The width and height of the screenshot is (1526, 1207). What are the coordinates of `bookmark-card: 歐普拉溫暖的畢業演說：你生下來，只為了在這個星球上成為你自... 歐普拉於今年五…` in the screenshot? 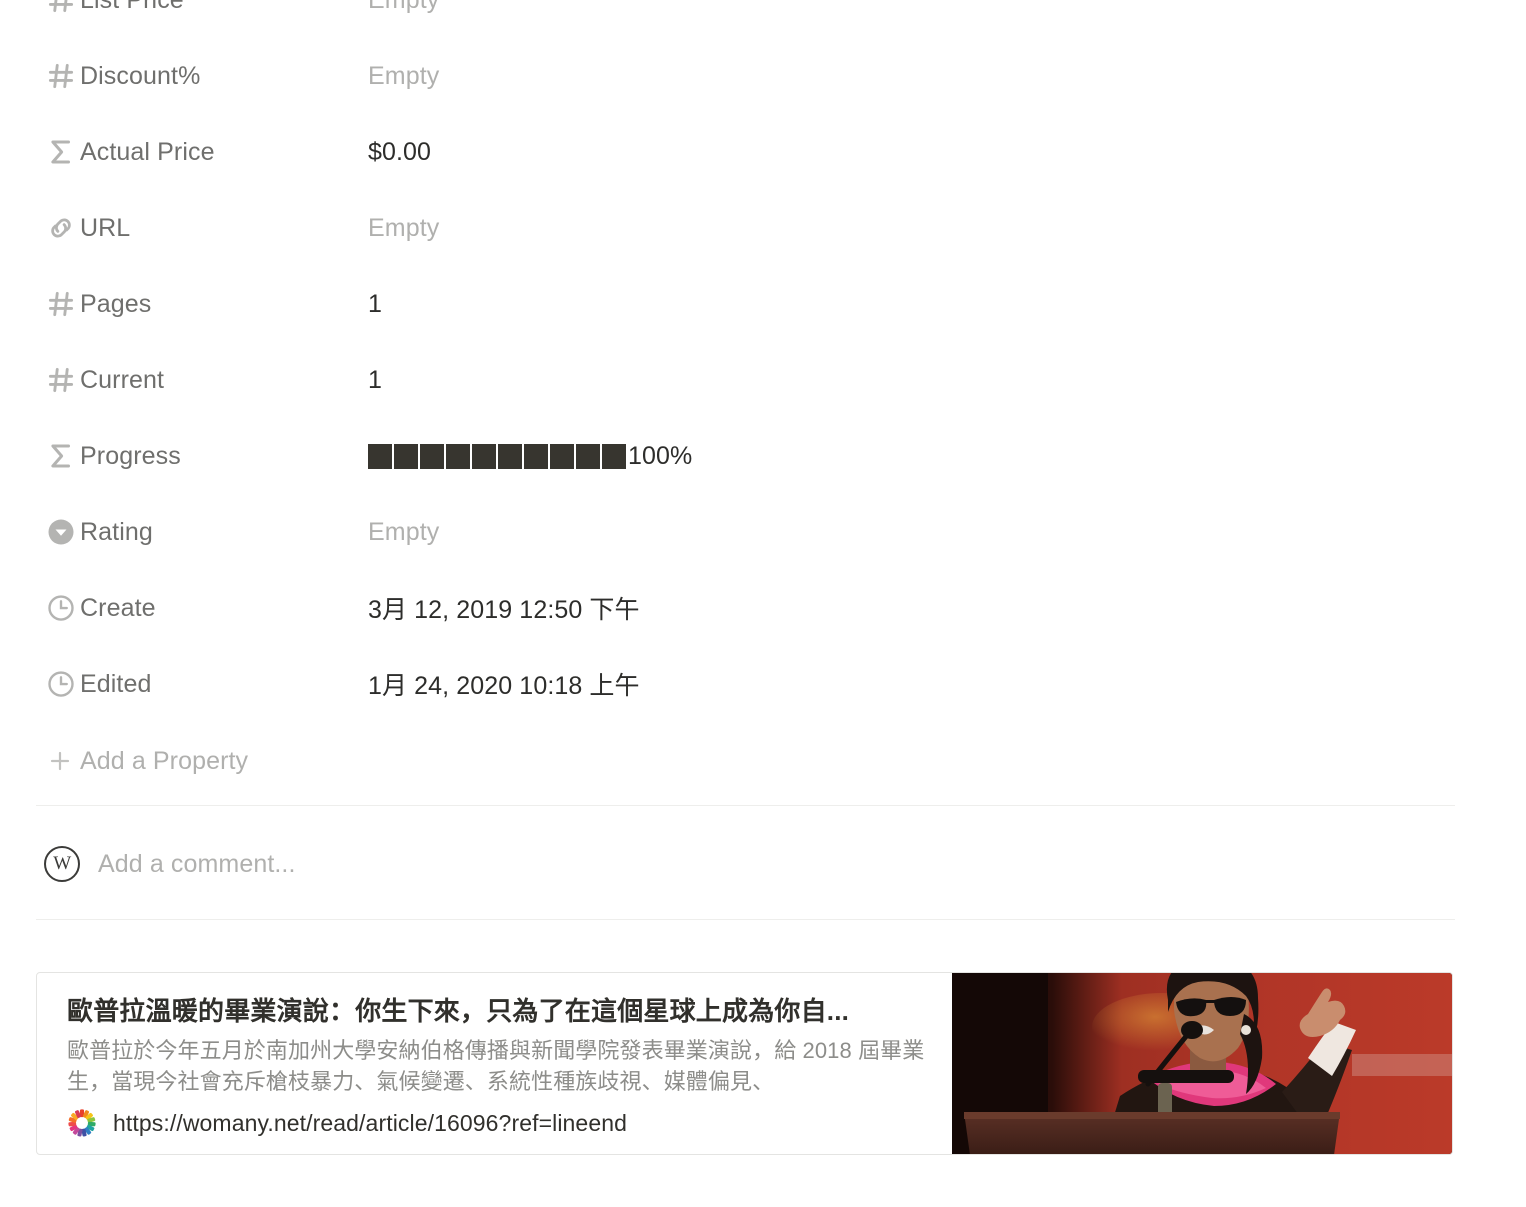 It's located at (744, 1063).